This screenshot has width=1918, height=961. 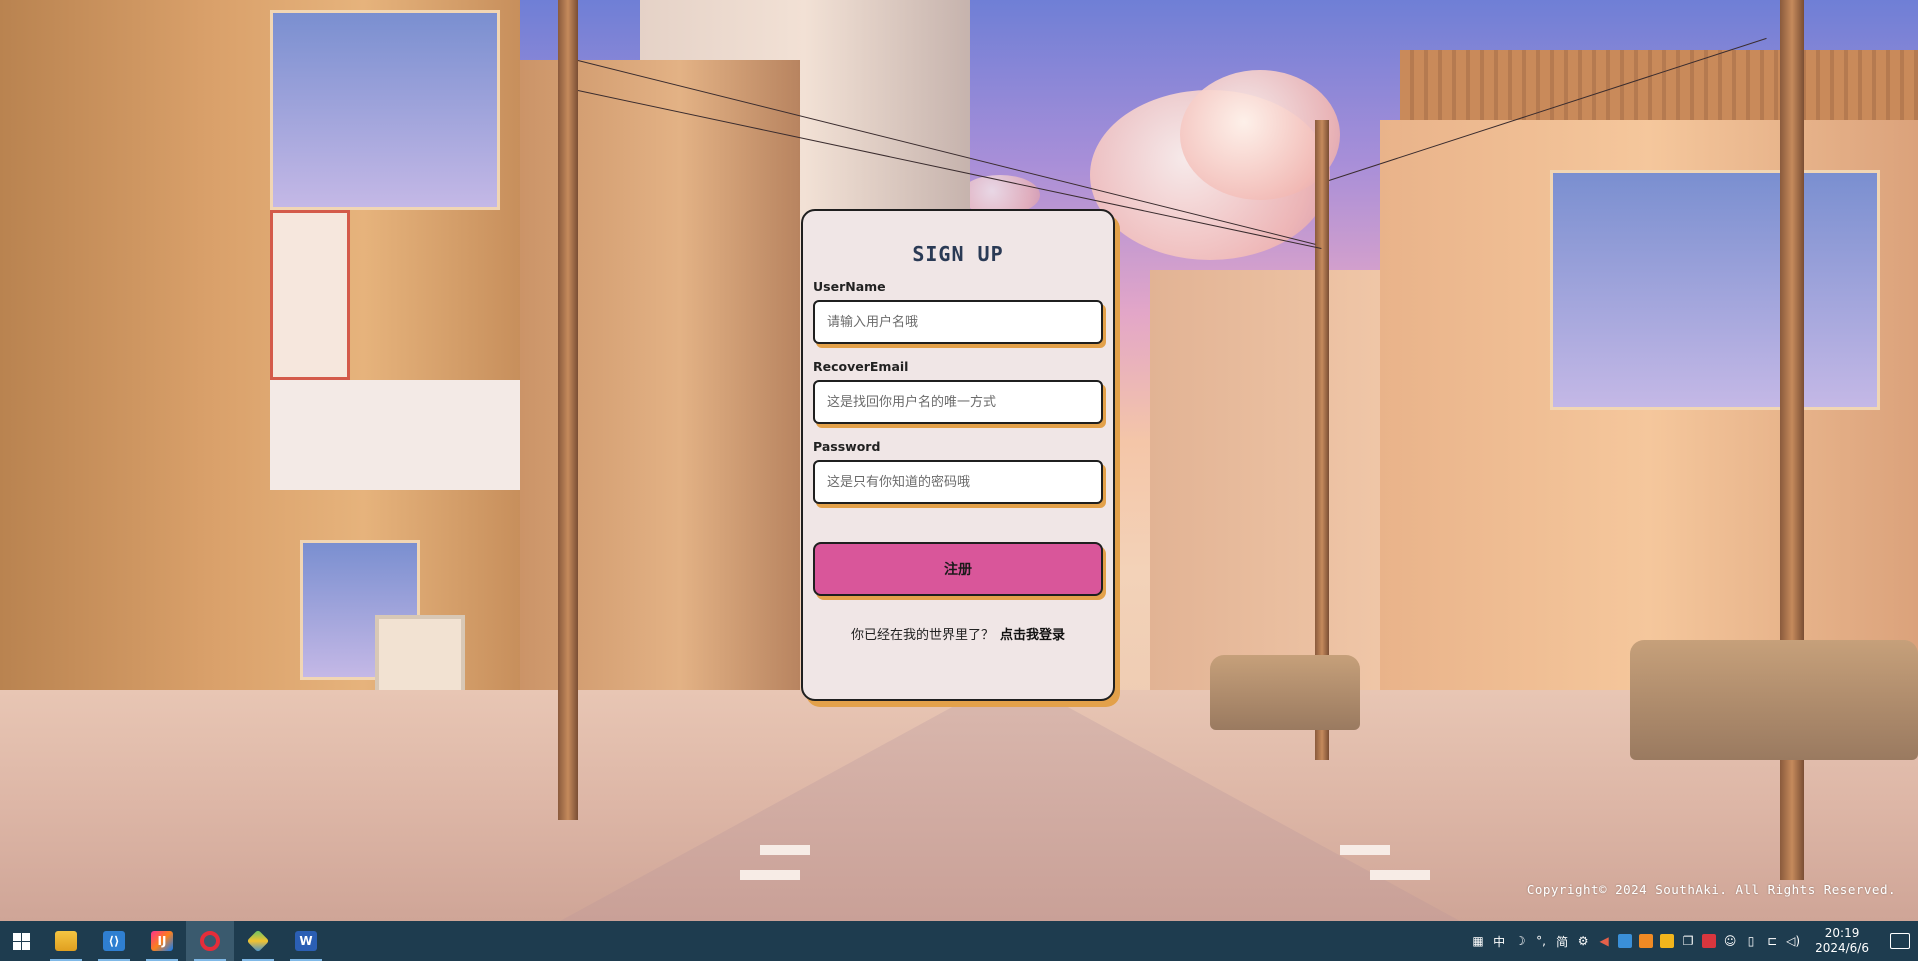 I want to click on taskbar-app-word: W, so click(x=306, y=941).